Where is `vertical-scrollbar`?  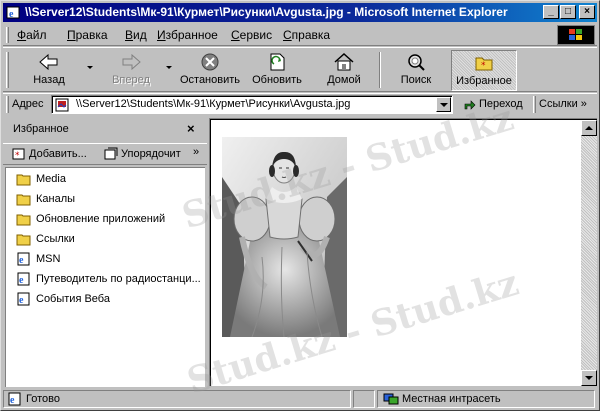
vertical-scrollbar is located at coordinates (589, 253).